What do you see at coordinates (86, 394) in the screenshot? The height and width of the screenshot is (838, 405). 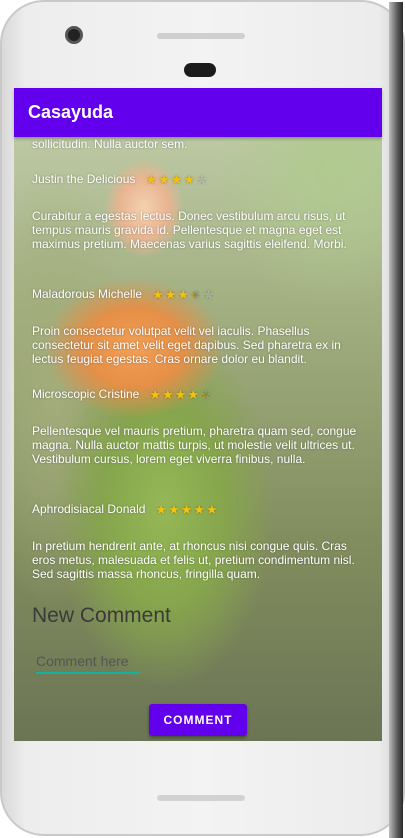 I see `comment-author: Microscopic Cristine` at bounding box center [86, 394].